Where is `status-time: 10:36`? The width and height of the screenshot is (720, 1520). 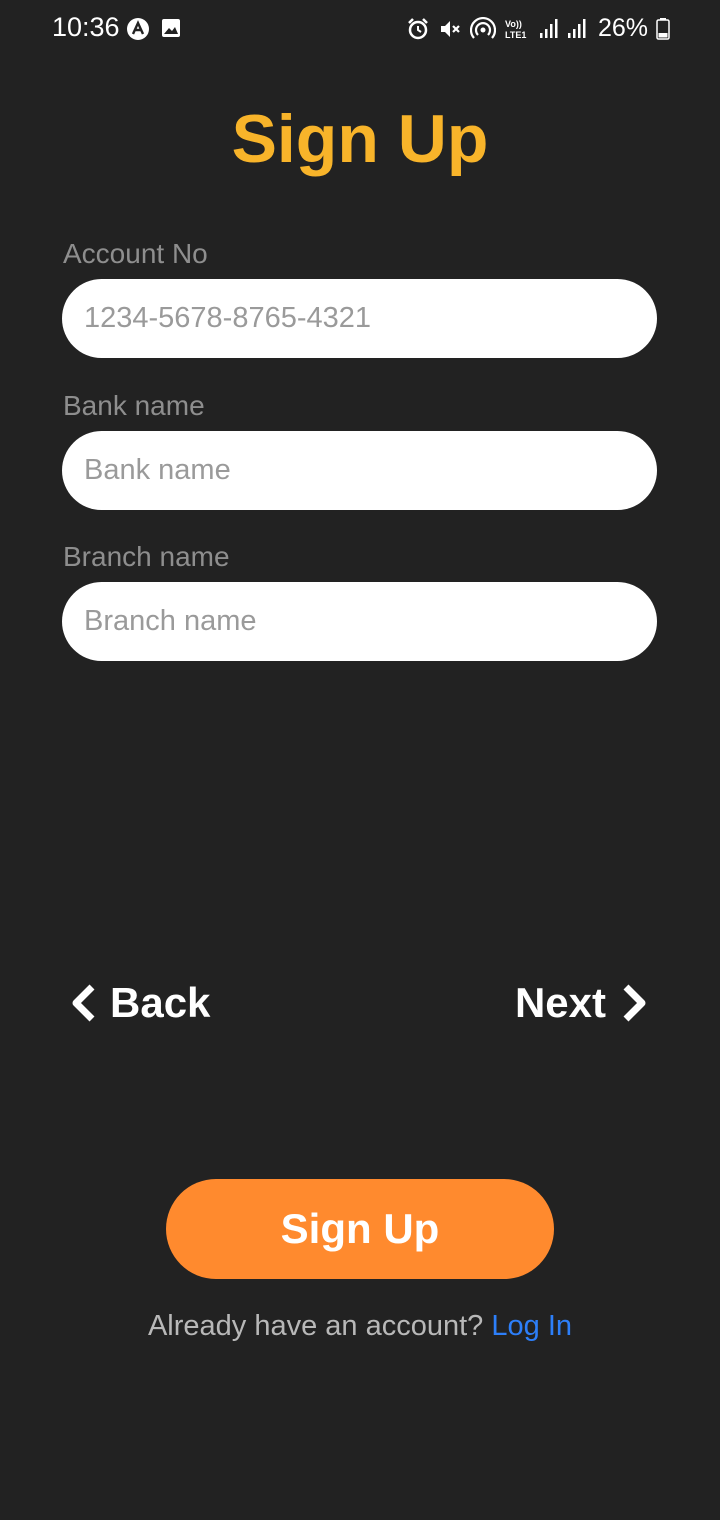
status-time: 10:36 is located at coordinates (86, 27).